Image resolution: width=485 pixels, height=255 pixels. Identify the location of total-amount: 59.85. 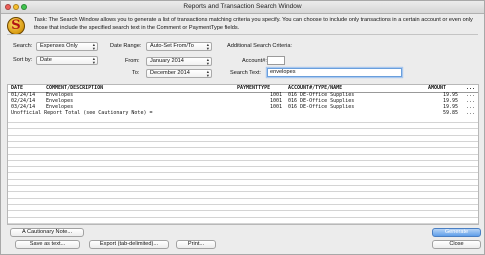
(451, 113).